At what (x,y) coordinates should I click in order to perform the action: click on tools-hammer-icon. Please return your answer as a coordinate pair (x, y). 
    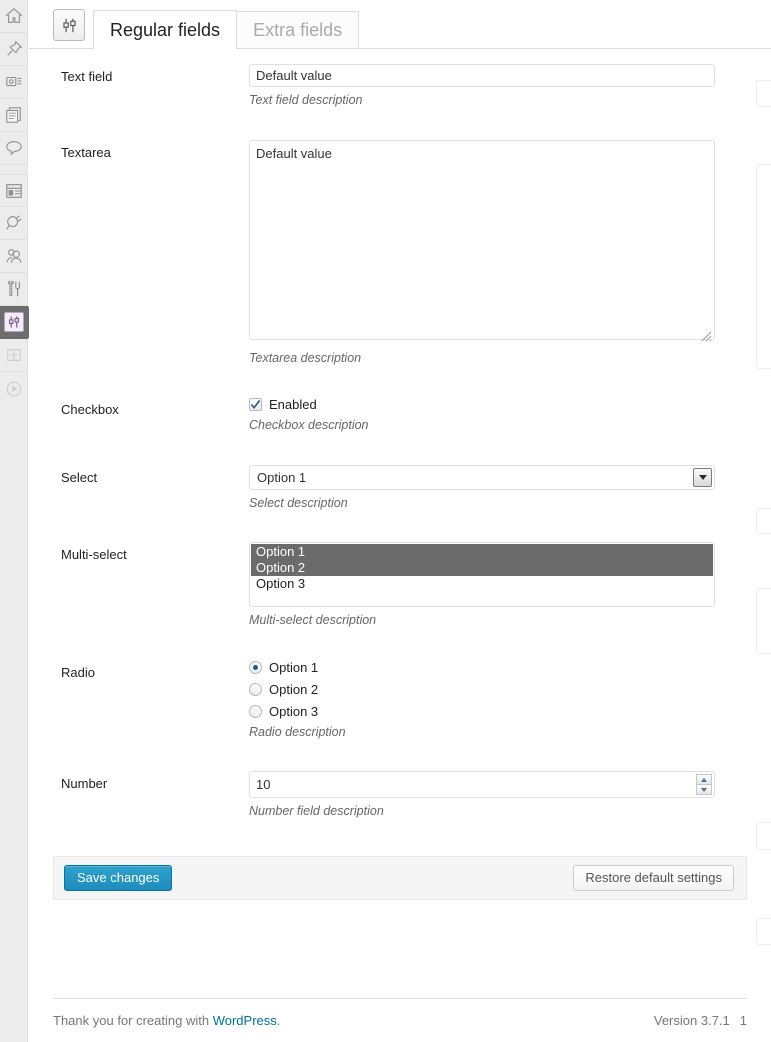
    Looking at the image, I should click on (14, 289).